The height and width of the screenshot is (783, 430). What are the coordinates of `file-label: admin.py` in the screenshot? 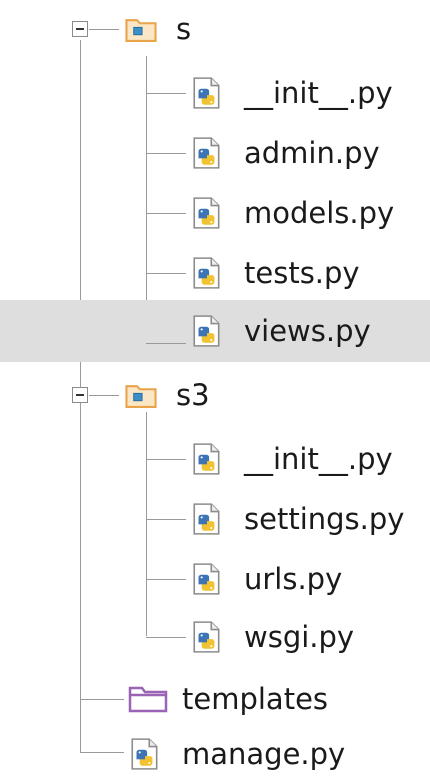 It's located at (312, 153).